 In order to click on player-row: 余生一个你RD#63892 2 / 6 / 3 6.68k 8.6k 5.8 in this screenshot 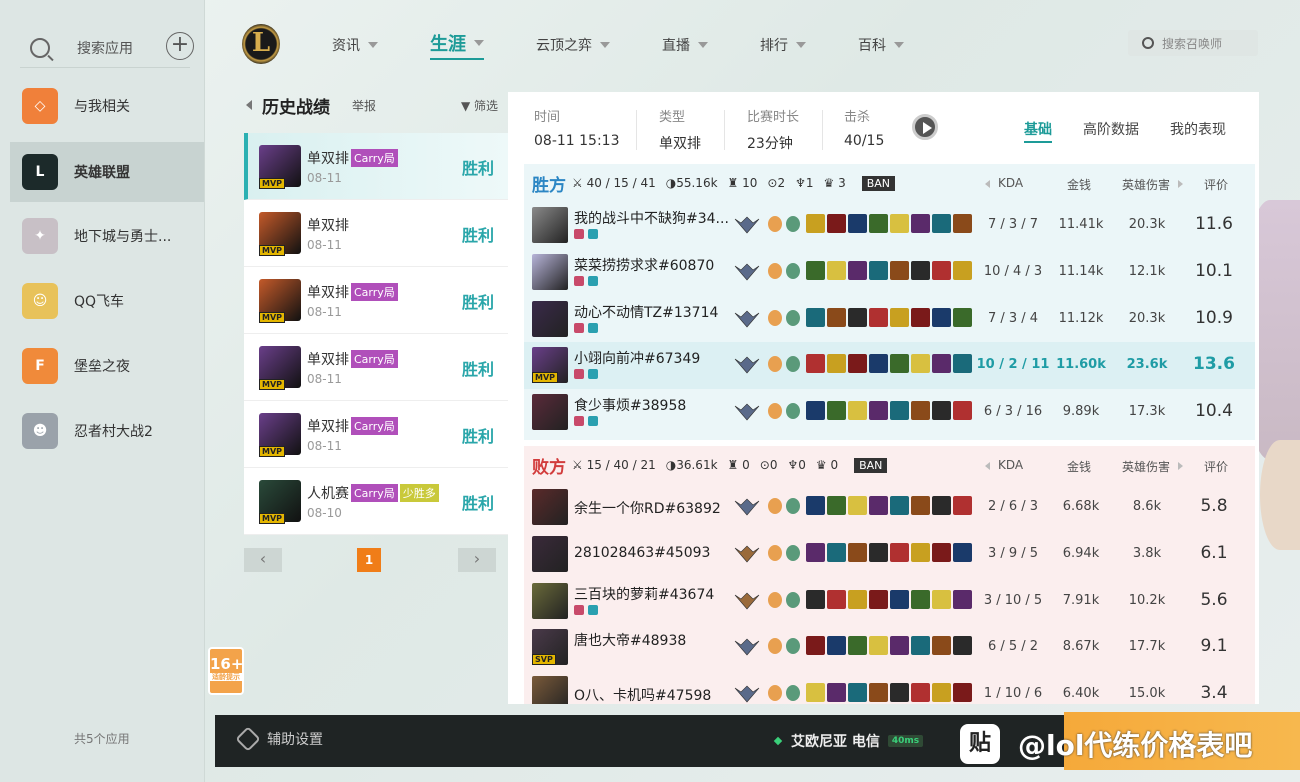, I will do `click(889, 507)`.